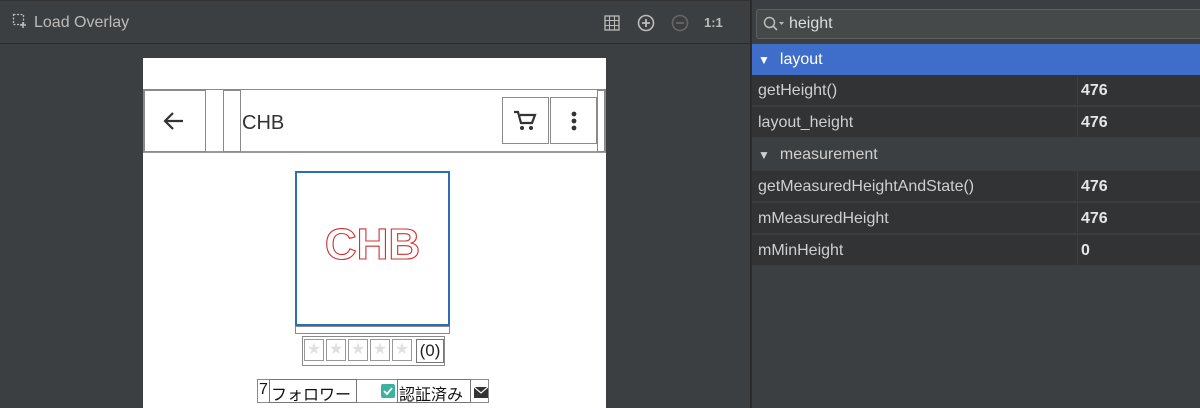 The width and height of the screenshot is (1200, 408). Describe the element at coordinates (388, 393) in the screenshot. I see `verified-check-icon` at that location.